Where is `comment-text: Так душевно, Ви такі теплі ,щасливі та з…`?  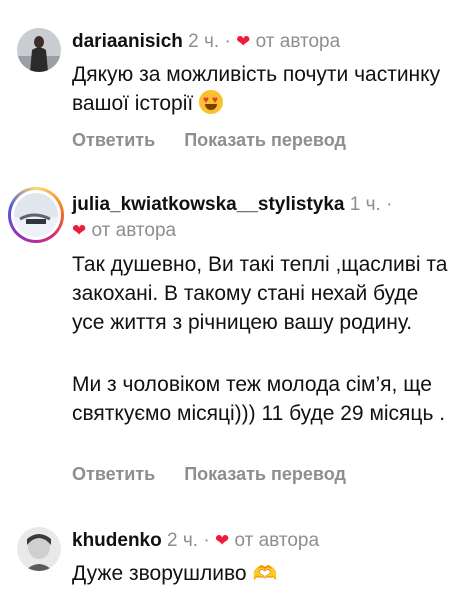
comment-text: Так душевно, Ви такі теплі ,щасливі та з… is located at coordinates (260, 293).